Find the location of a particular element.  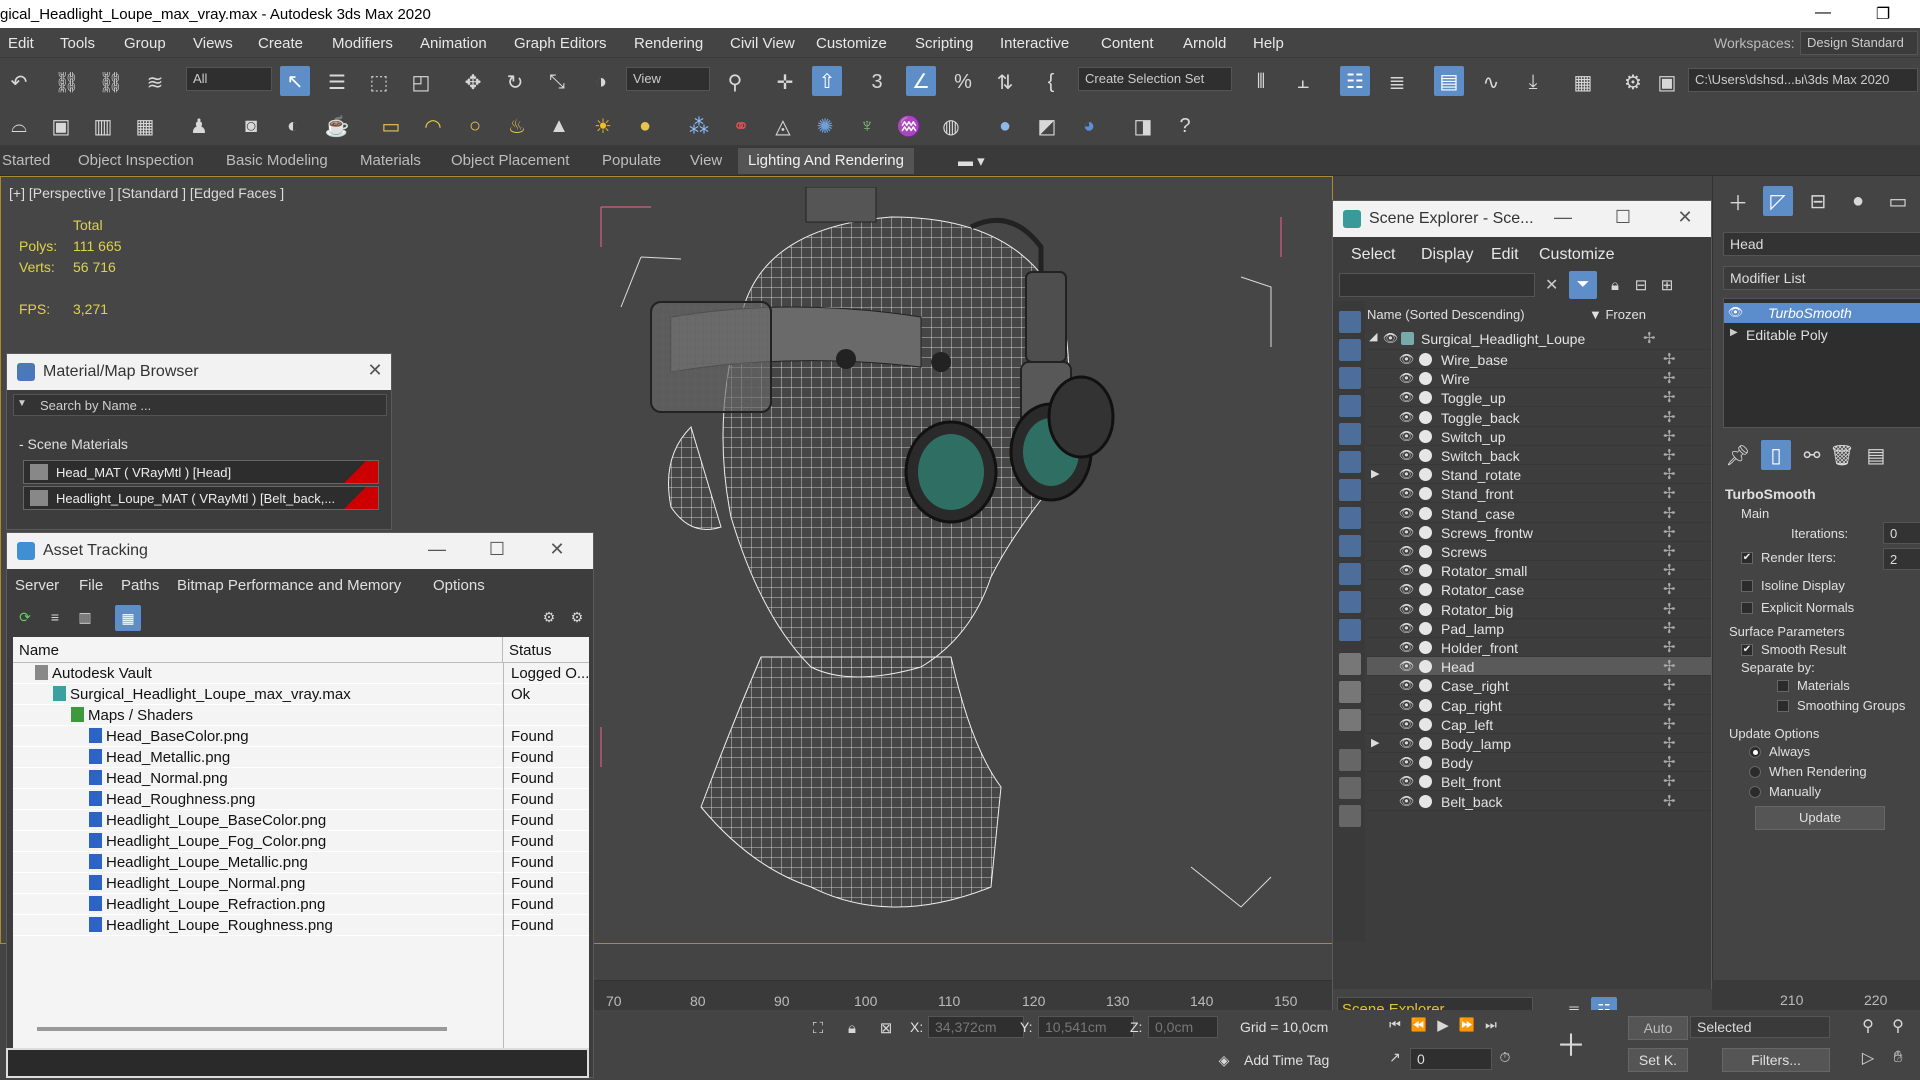

table-icon: ▦ is located at coordinates (145, 126).